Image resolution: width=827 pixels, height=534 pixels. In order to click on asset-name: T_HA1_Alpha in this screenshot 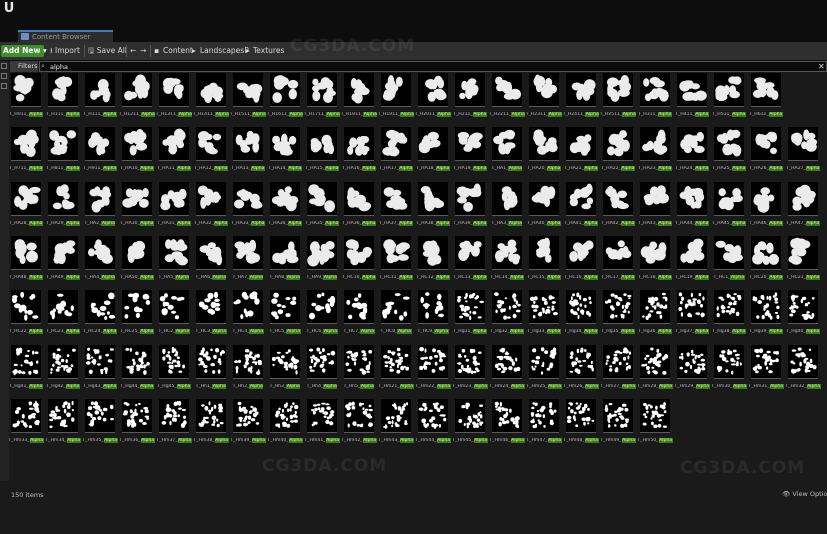, I will do `click(507, 169)`.